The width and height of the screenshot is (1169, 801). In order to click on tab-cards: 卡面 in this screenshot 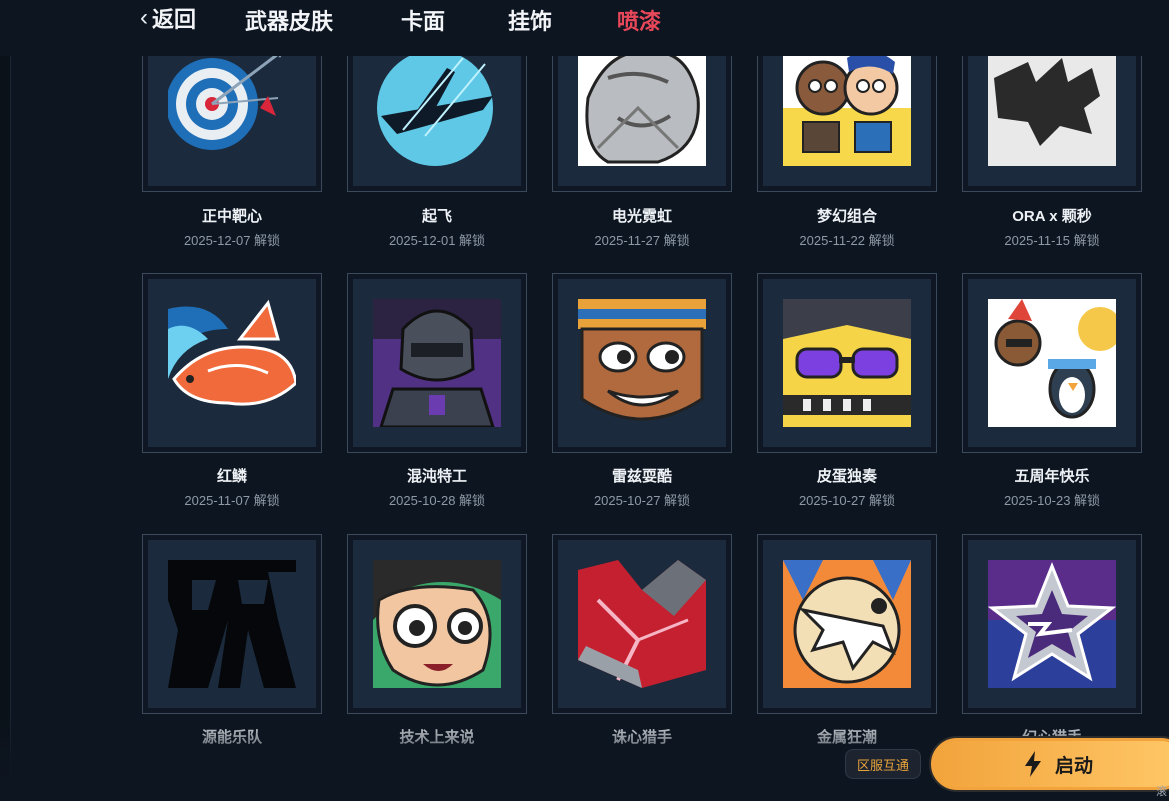, I will do `click(423, 20)`.